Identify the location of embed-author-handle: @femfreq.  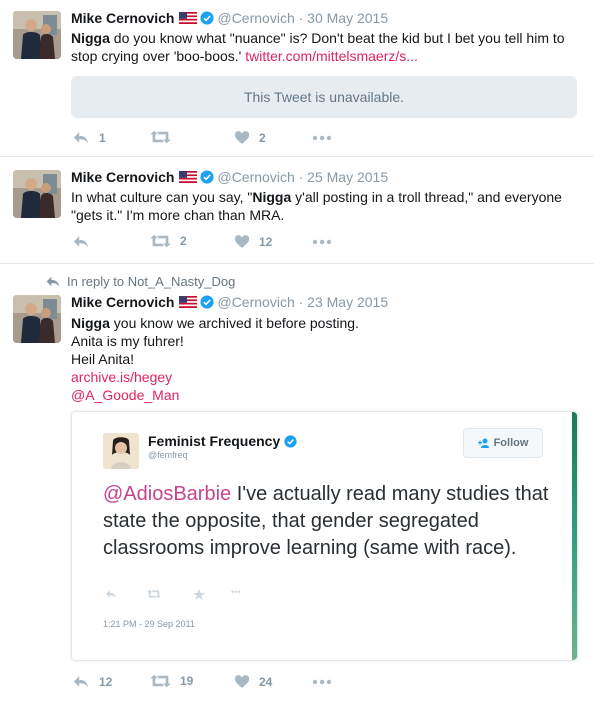
(168, 455).